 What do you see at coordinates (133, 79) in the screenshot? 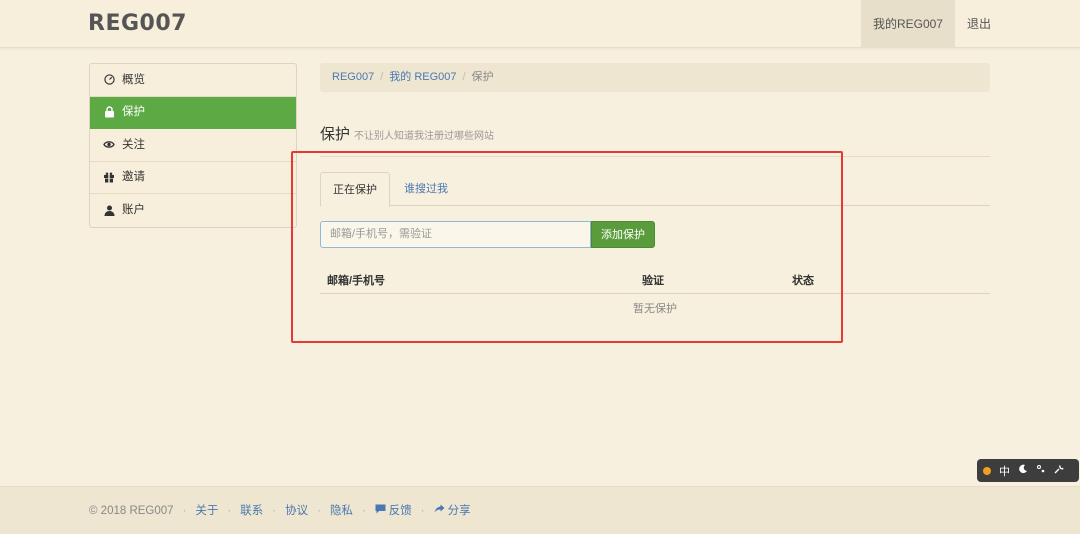
I see `sidebar-item-label: 概览` at bounding box center [133, 79].